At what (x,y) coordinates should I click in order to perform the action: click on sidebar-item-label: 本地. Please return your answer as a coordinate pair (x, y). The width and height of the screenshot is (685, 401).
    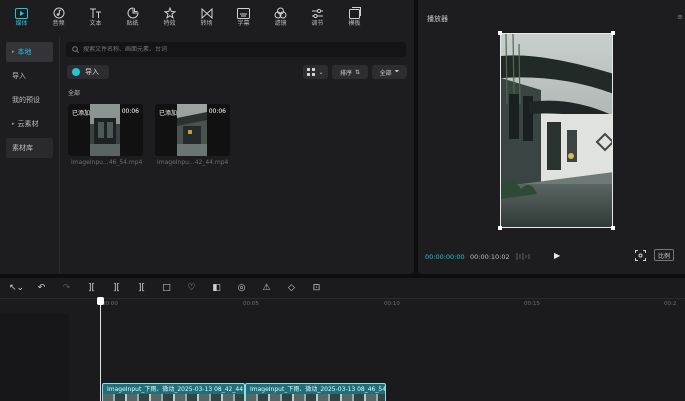
    Looking at the image, I should click on (24, 52).